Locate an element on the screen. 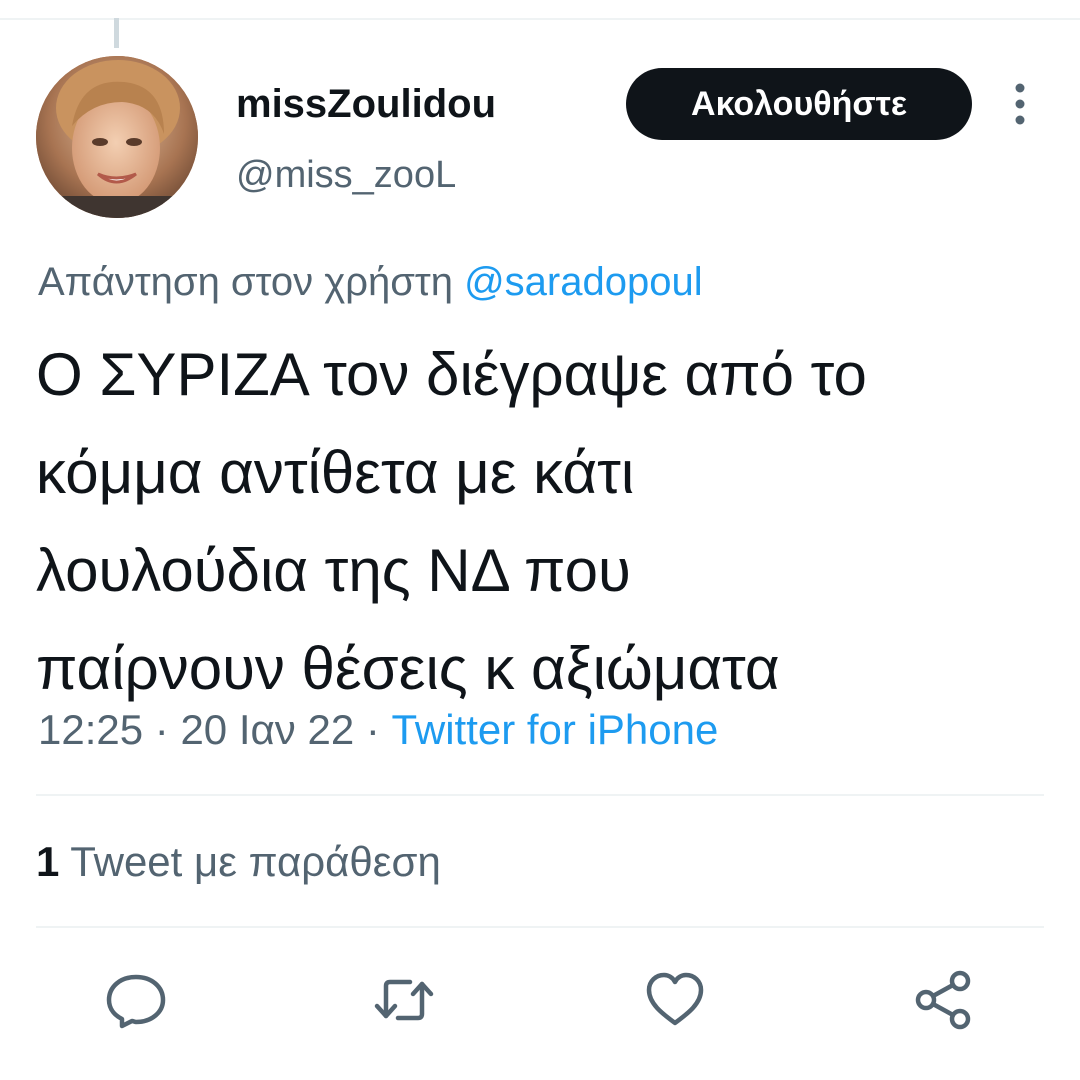 Image resolution: width=1080 pixels, height=1080 pixels. reply-button is located at coordinates (136, 1000).